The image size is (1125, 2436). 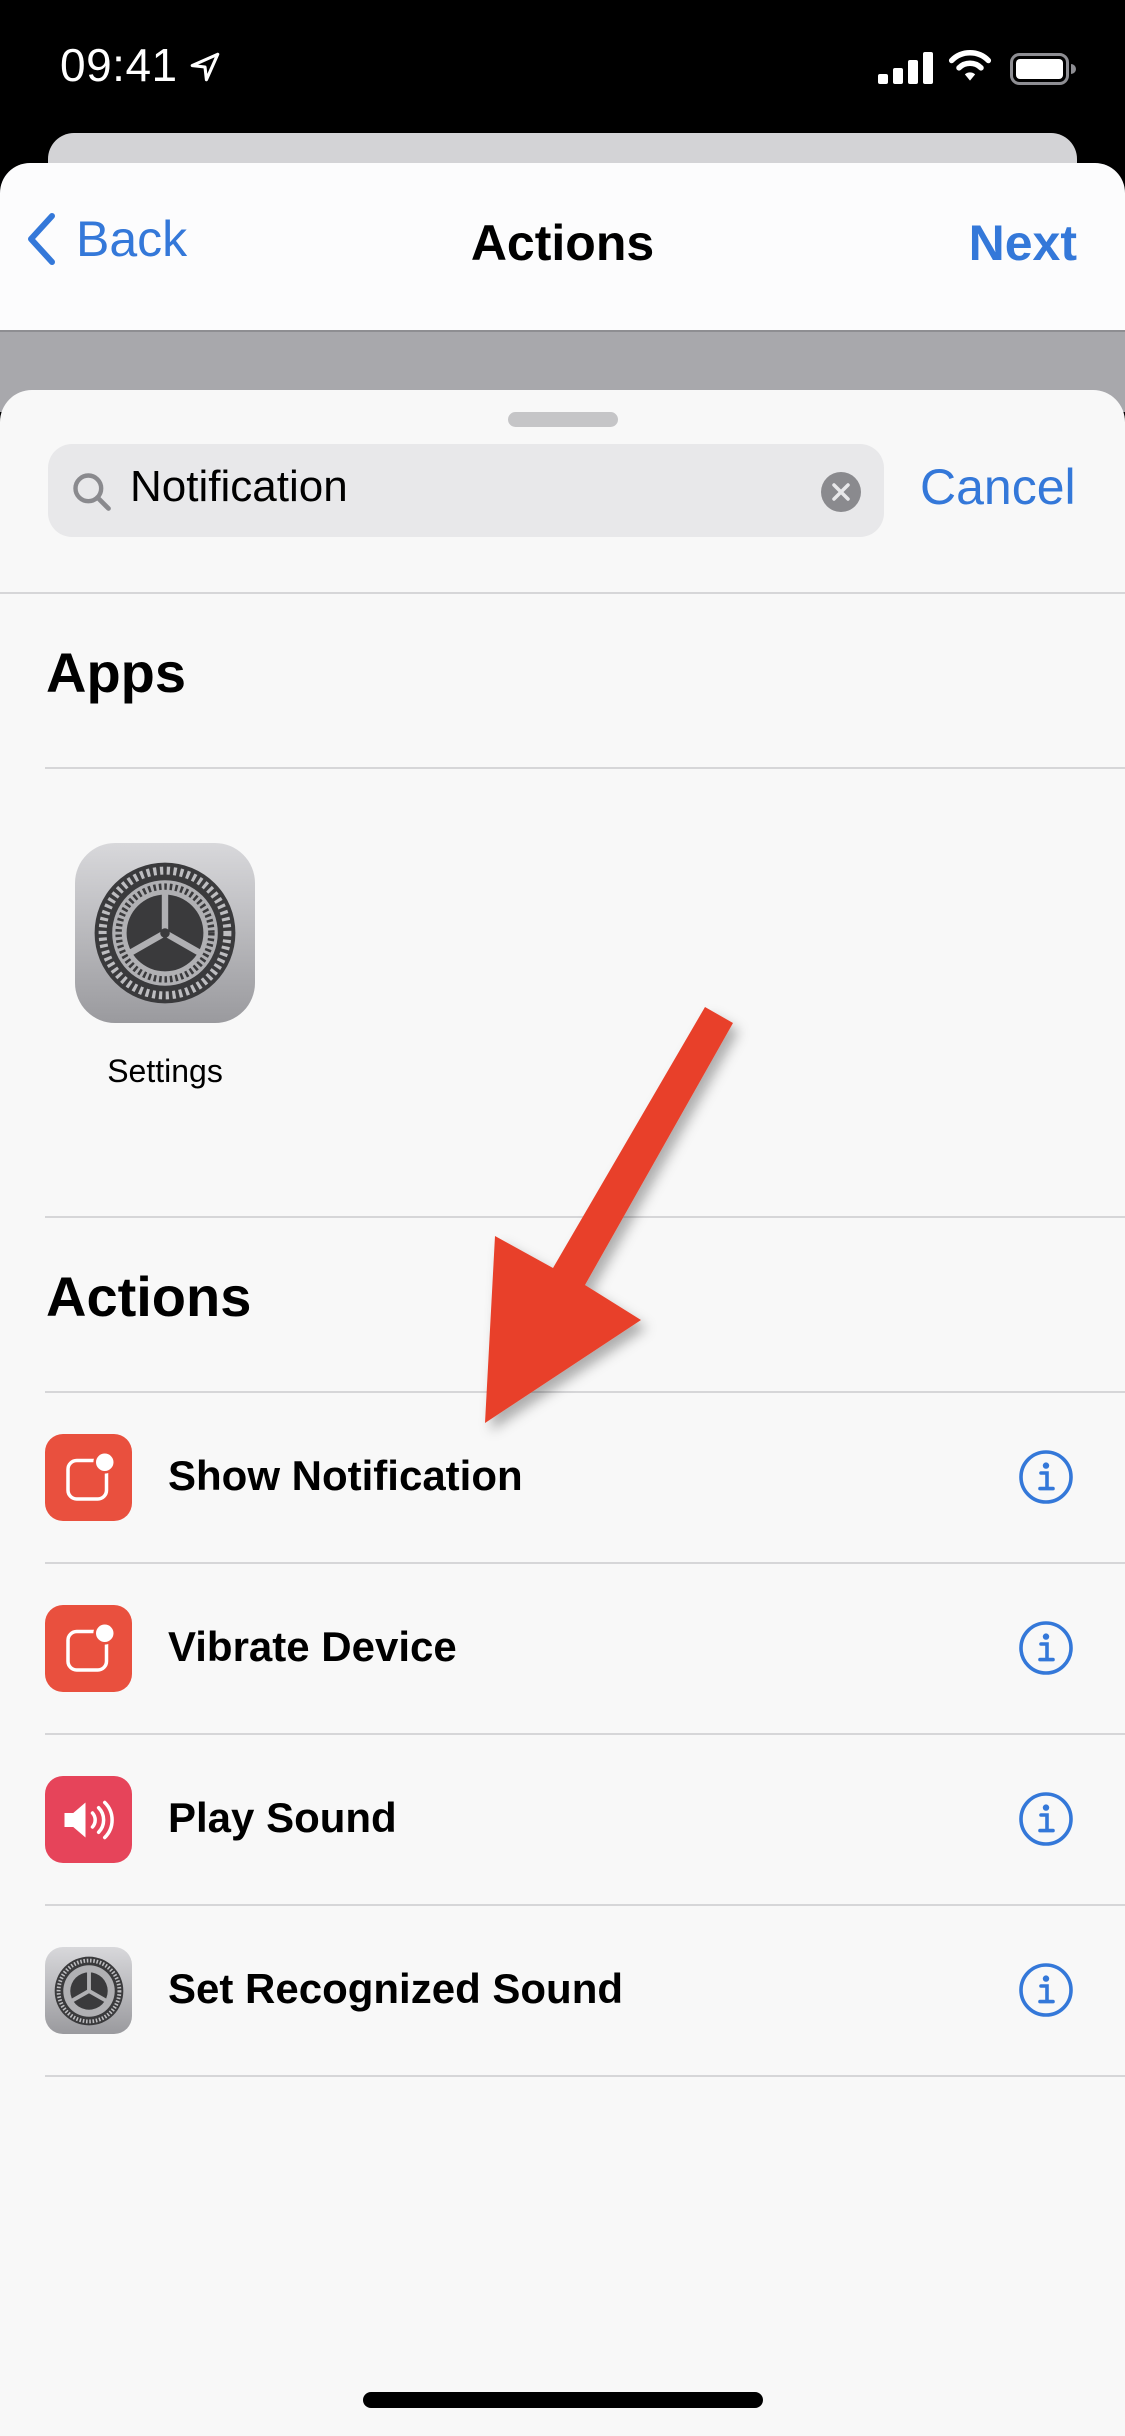 I want to click on close-icon, so click(x=841, y=492).